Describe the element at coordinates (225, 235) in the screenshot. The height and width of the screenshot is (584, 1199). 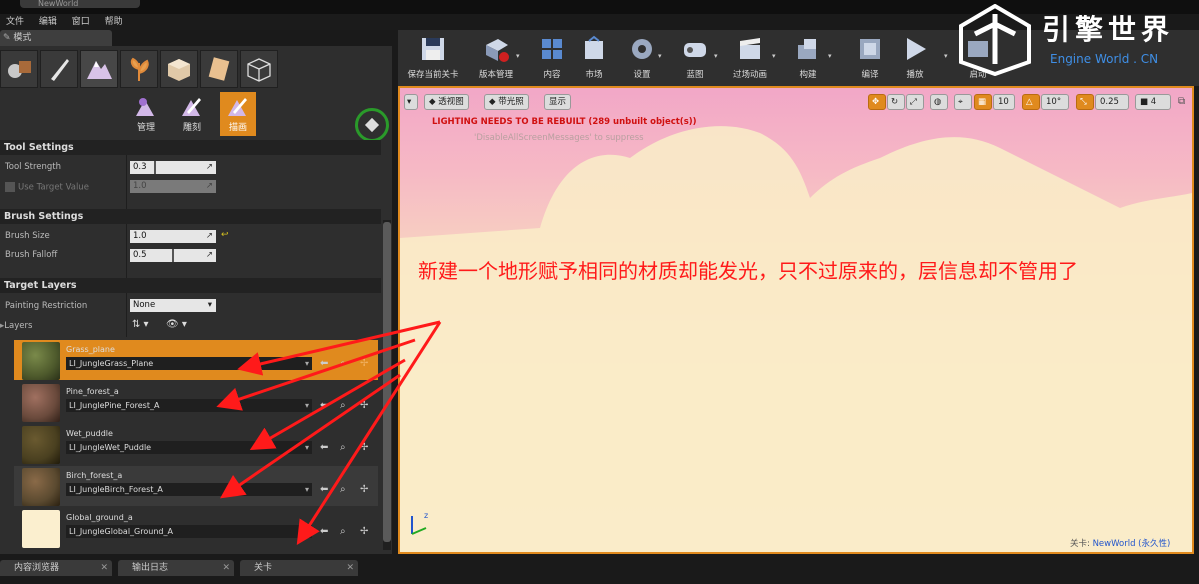
I see `reset-icon: ↩` at that location.